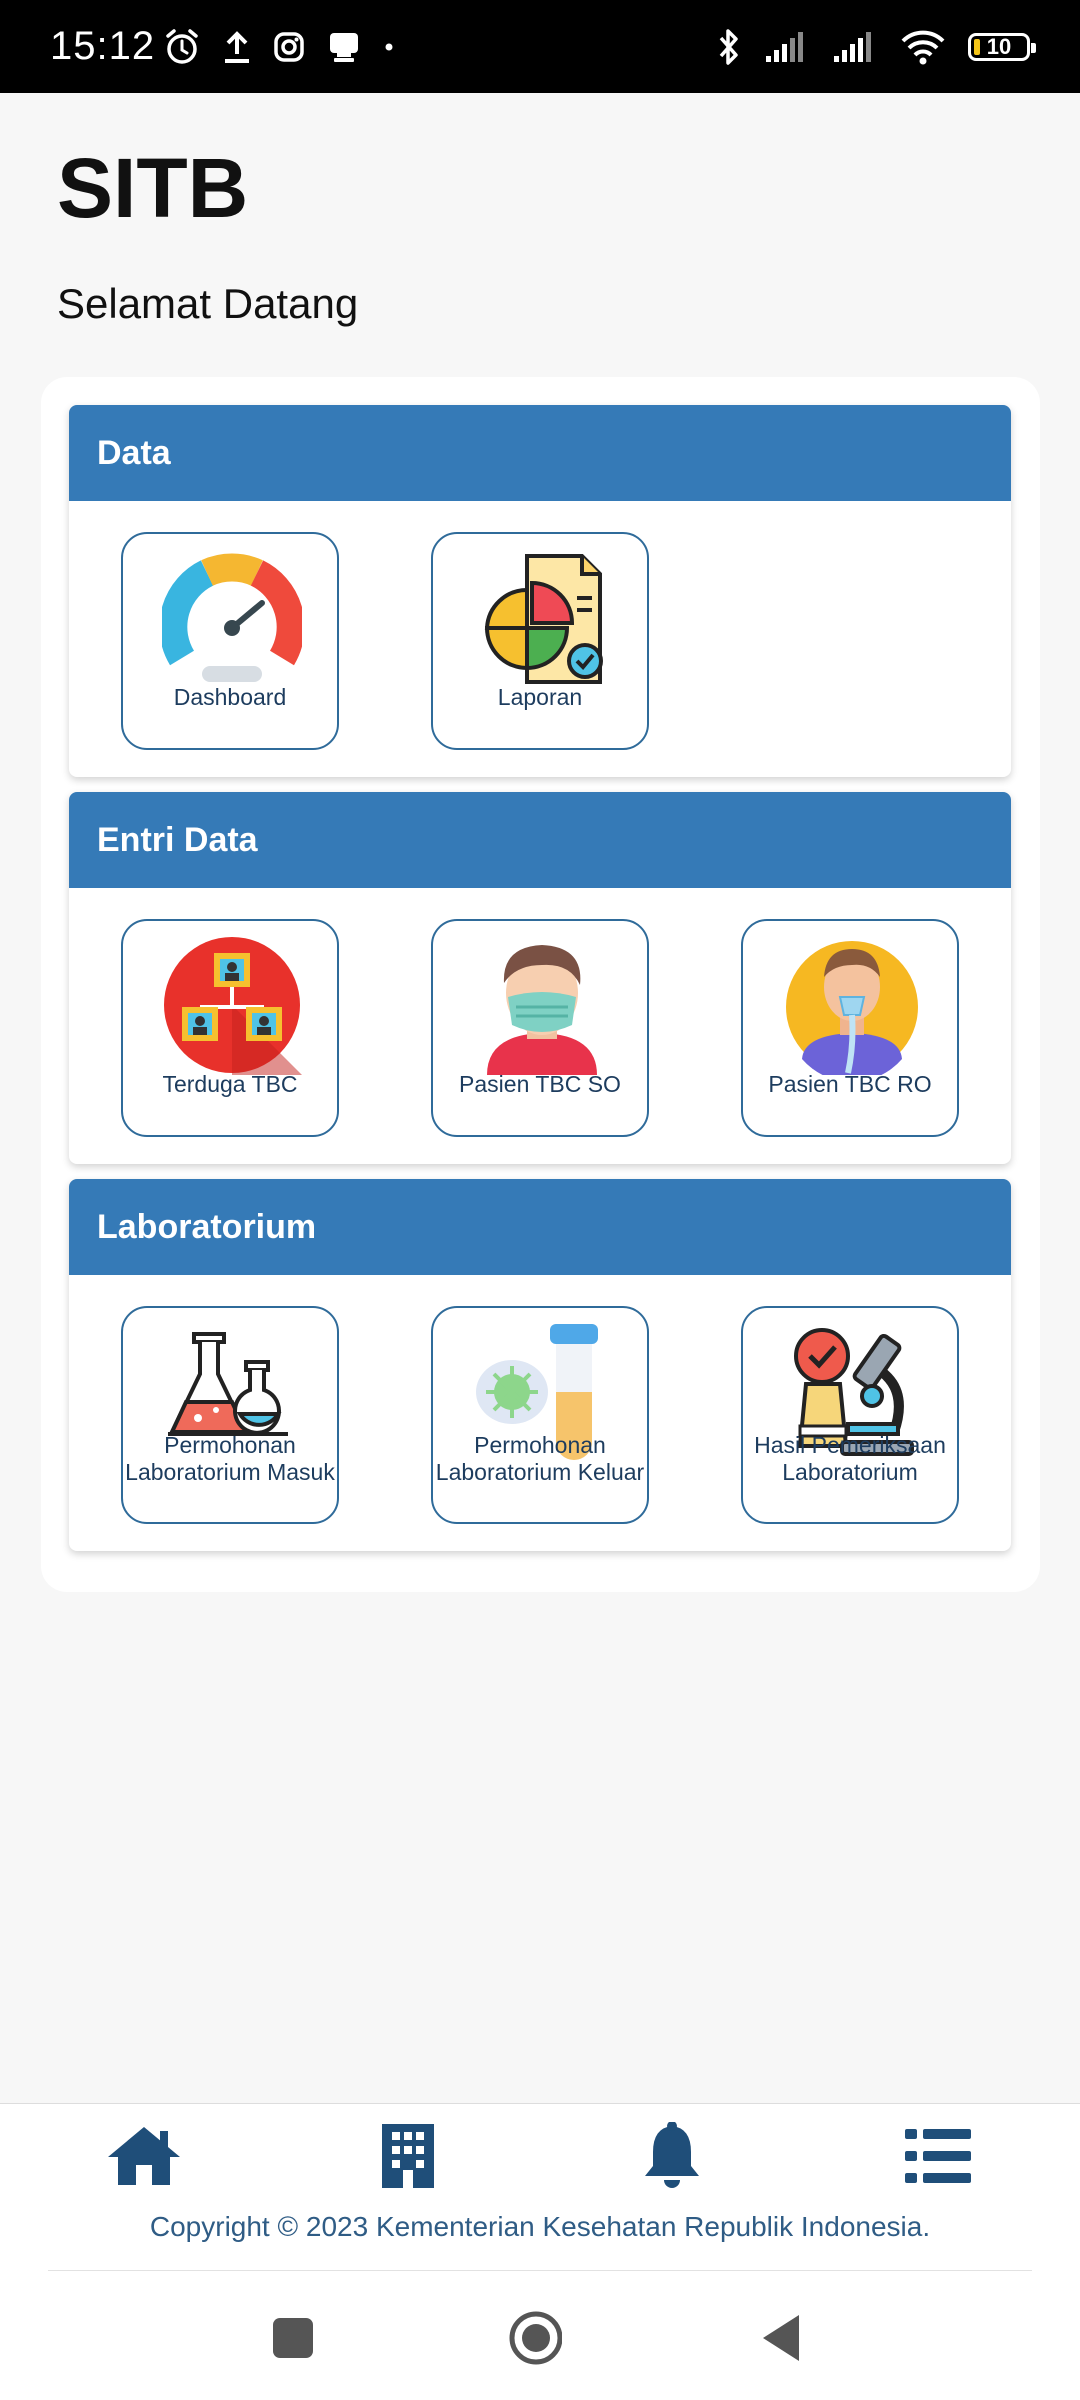 This screenshot has width=1080, height=2400. I want to click on app-title: SITB, so click(153, 188).